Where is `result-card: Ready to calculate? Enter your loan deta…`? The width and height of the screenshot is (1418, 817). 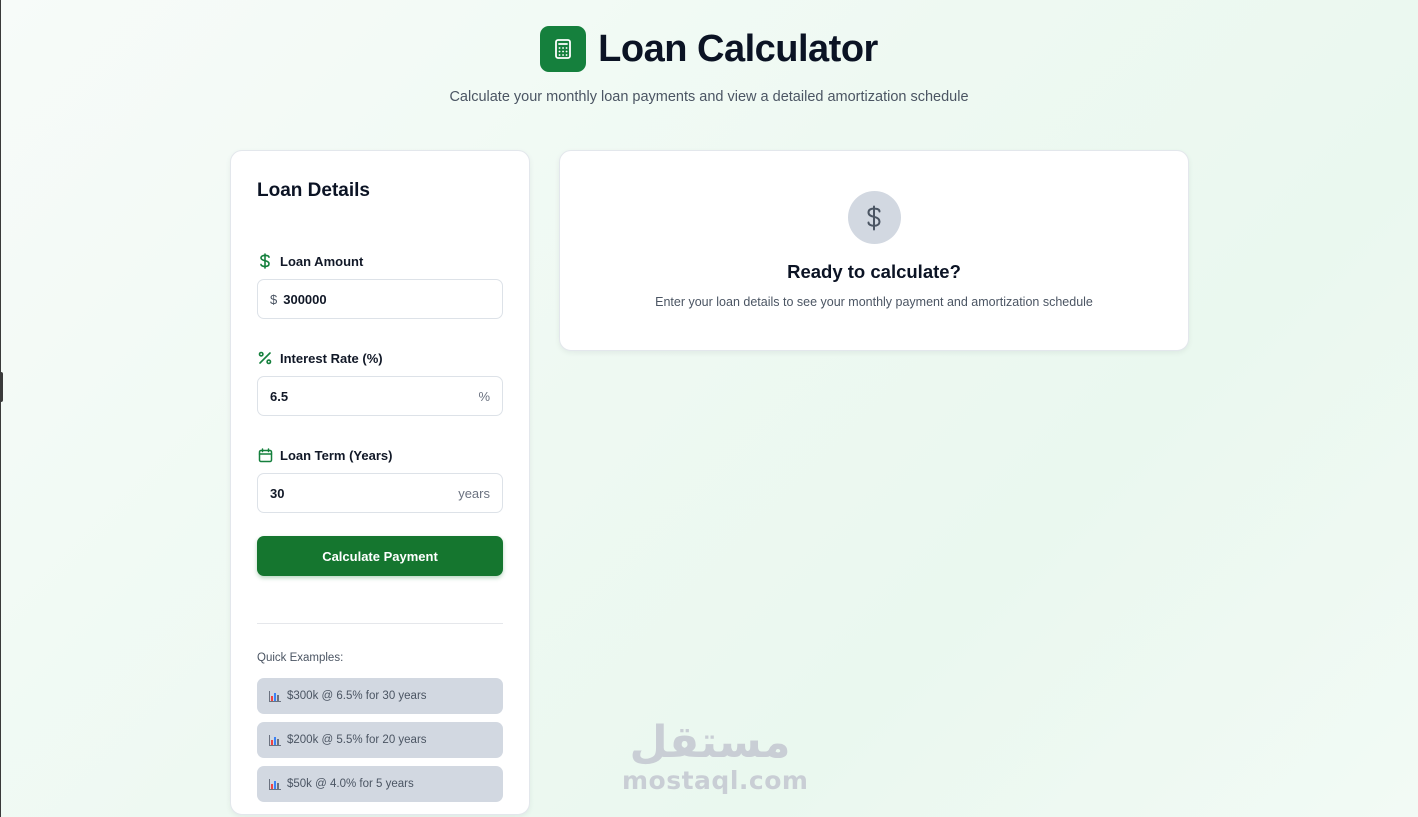
result-card: Ready to calculate? Enter your loan deta… is located at coordinates (874, 250).